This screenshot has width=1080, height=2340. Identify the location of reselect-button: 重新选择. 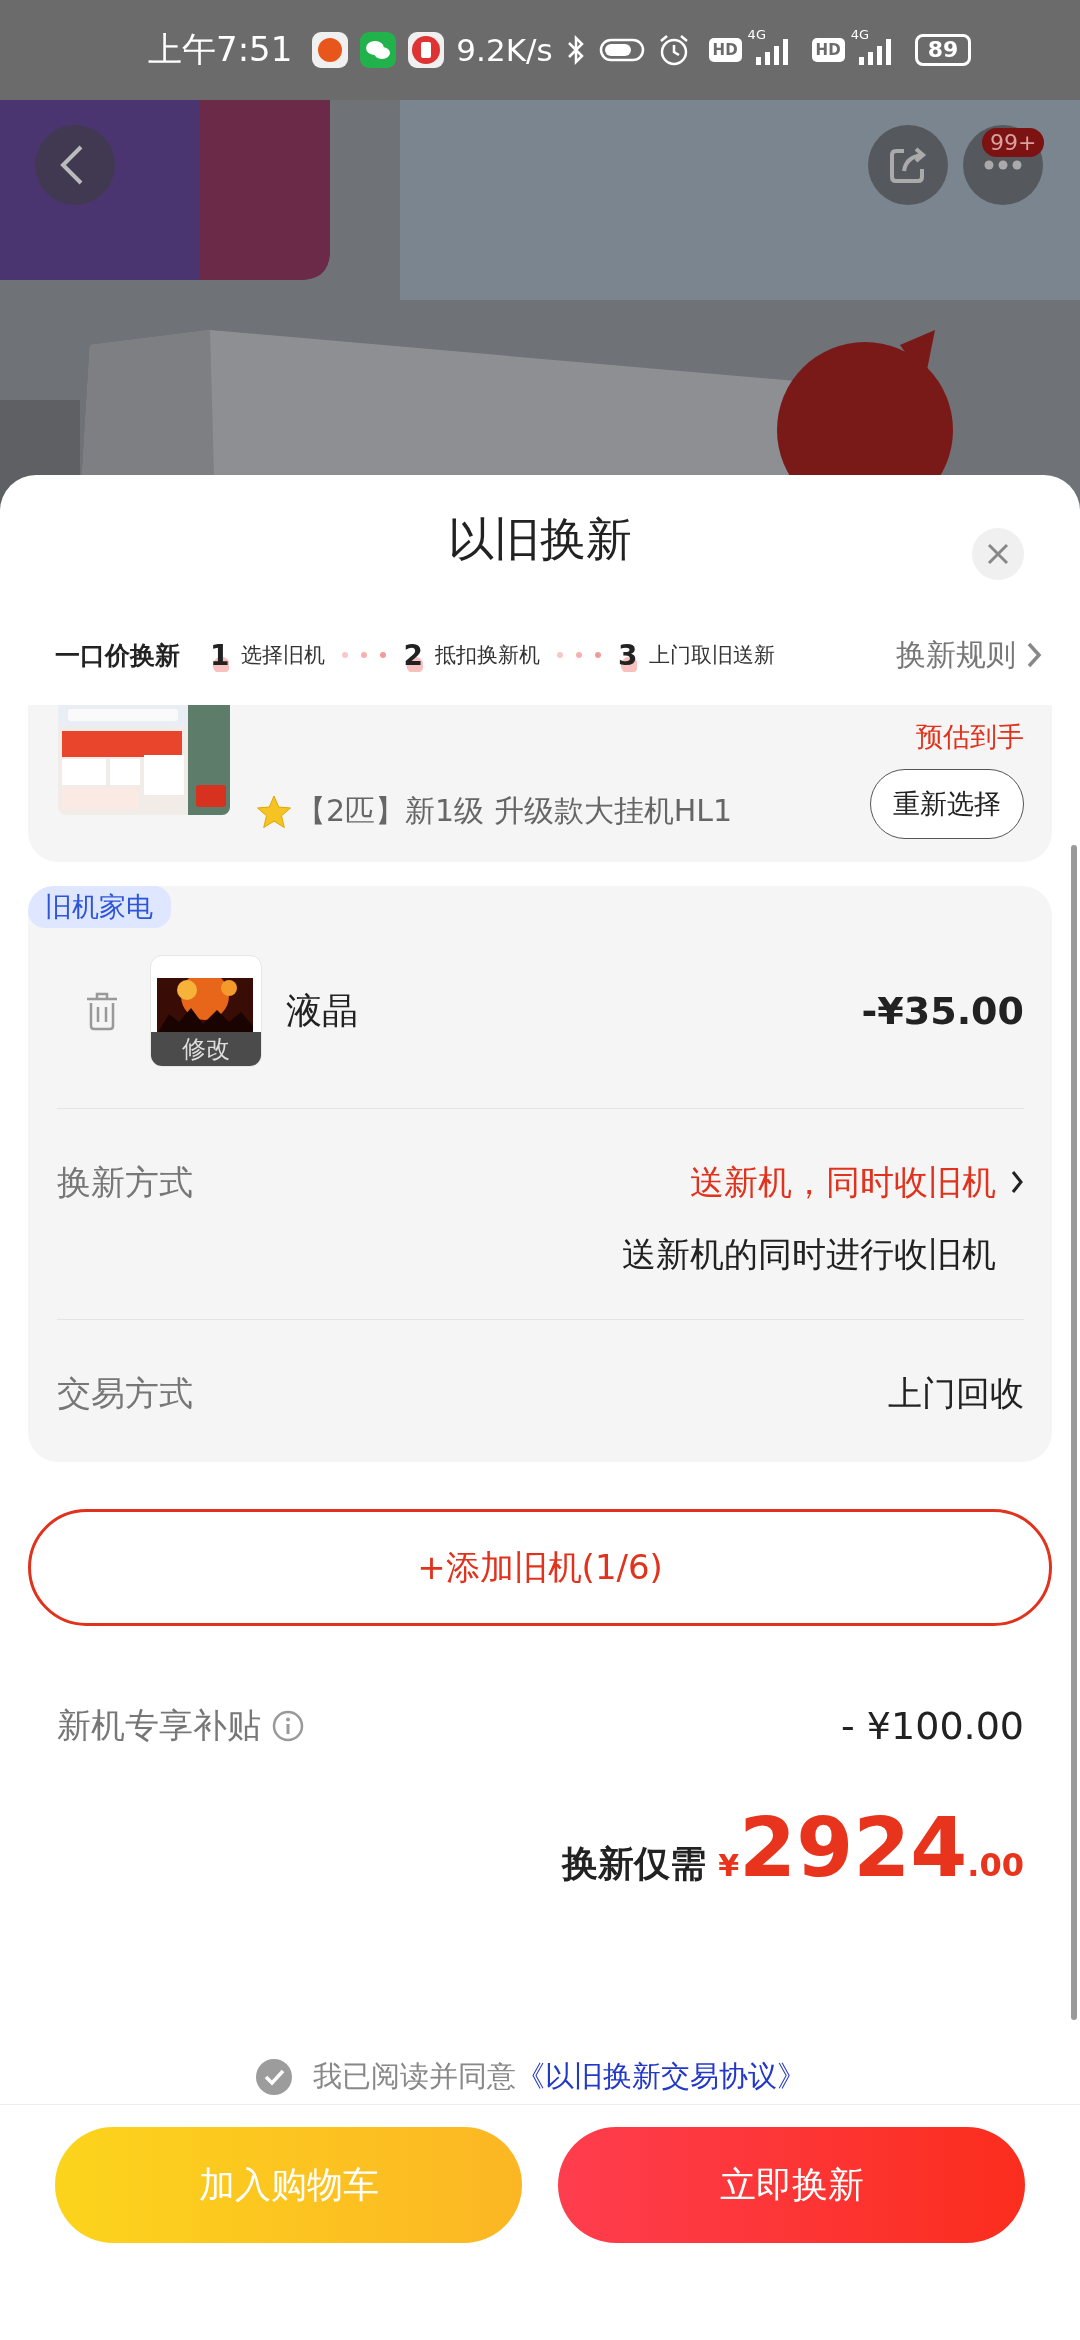
(947, 804).